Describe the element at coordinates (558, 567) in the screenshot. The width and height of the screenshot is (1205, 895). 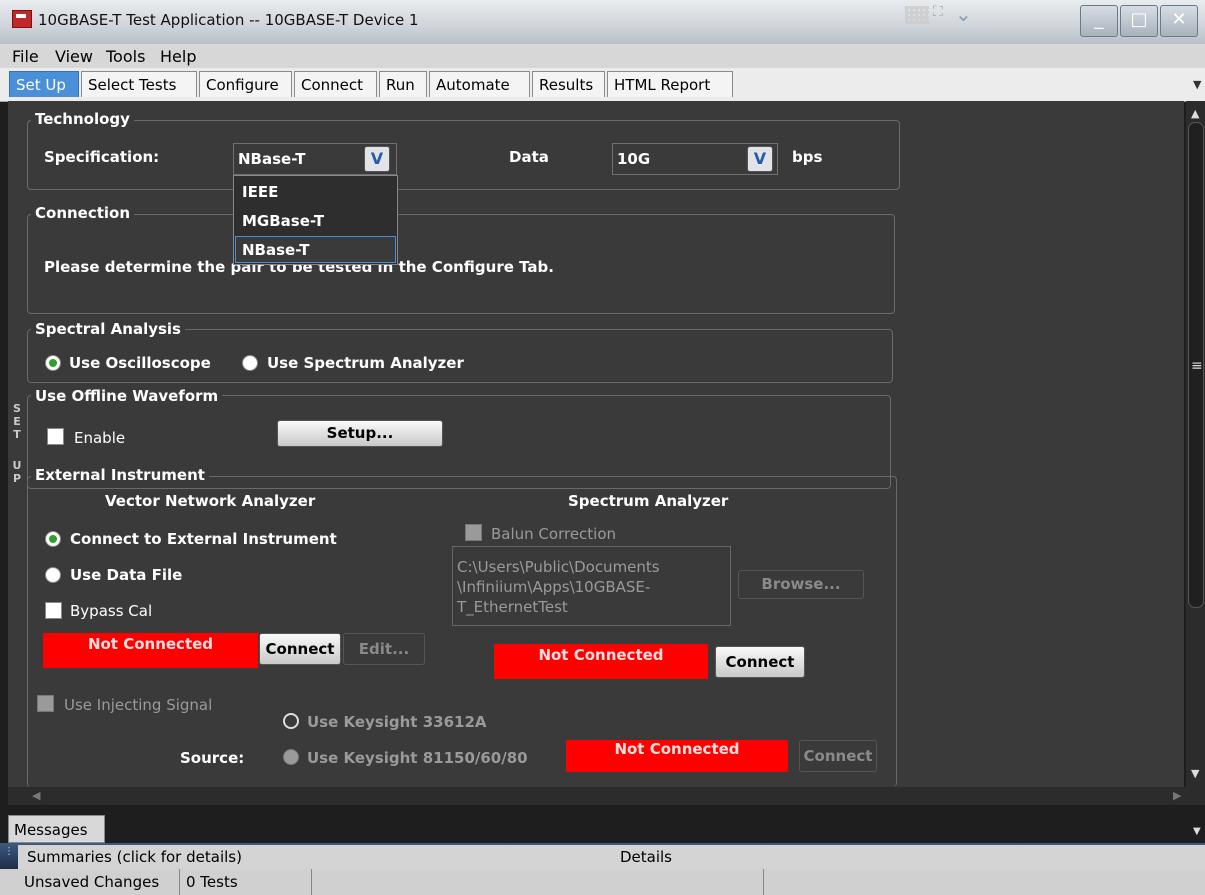
I see `path-line: C:\Users\Public\Documents` at that location.